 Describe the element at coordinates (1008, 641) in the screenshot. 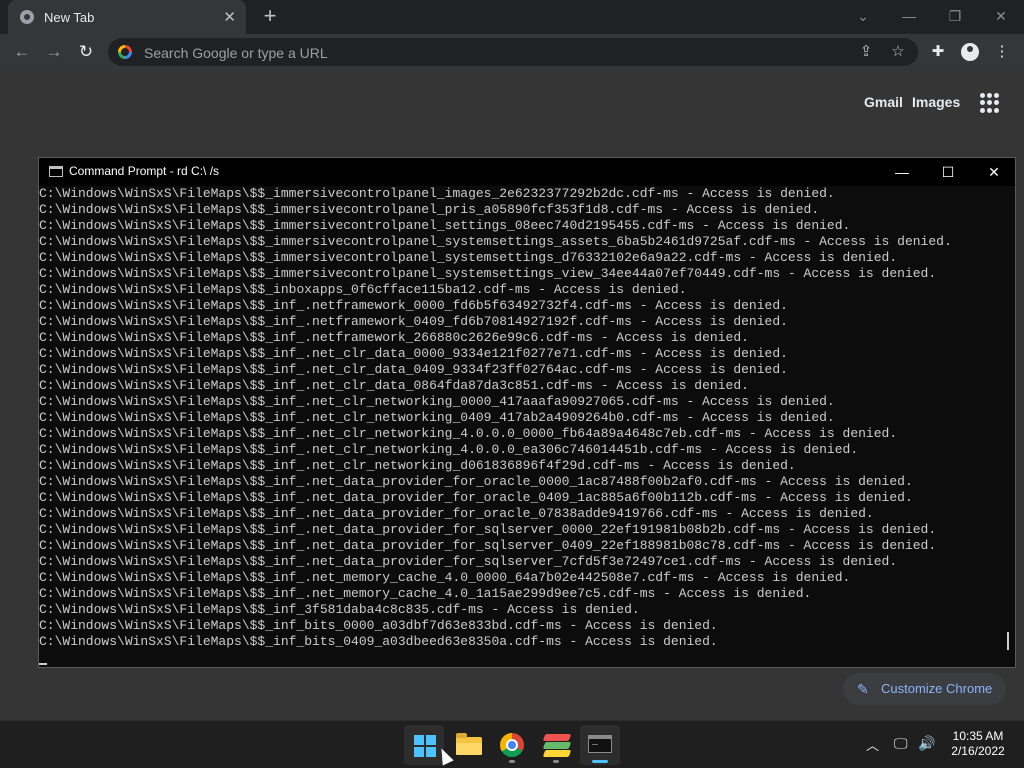

I see `cmd-scroll-thumb` at that location.